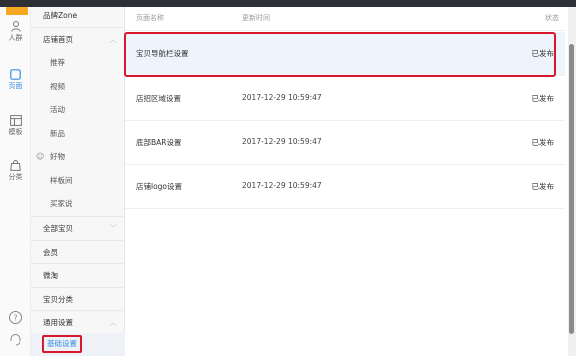 The height and width of the screenshot is (356, 576). Describe the element at coordinates (345, 143) in the screenshot. I see `table-row: 底部BAR设置 2017-12-29 10:59:47 已发布` at that location.